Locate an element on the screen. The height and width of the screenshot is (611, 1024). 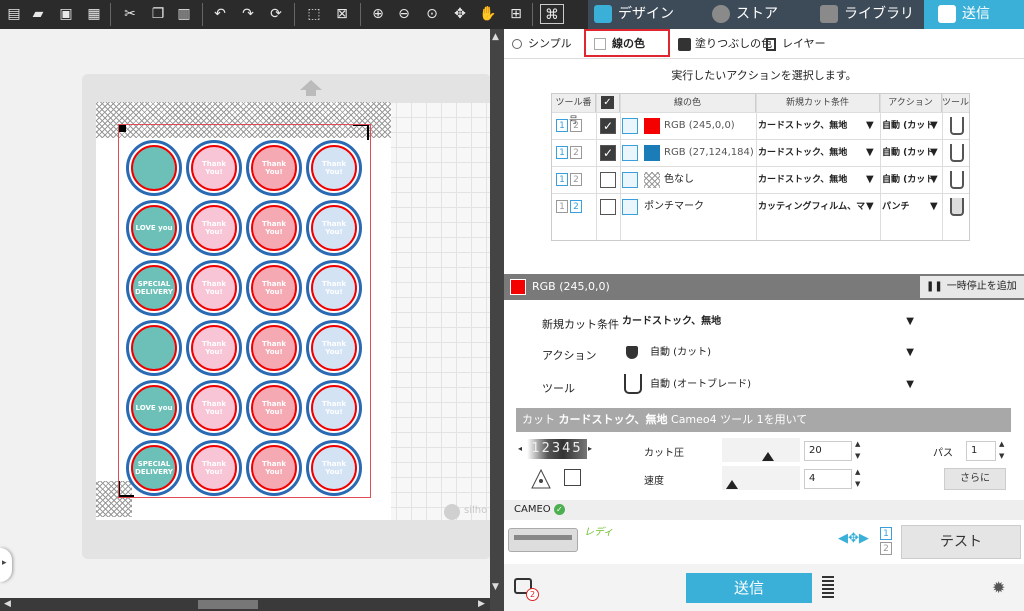
mode-fill-color-option: 塗りつぶしの色 is located at coordinates (725, 44).